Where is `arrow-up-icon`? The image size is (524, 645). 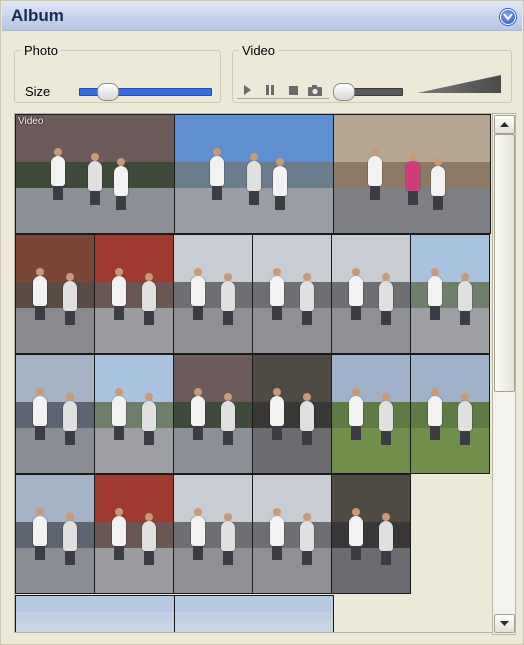
arrow-up-icon is located at coordinates (504, 124).